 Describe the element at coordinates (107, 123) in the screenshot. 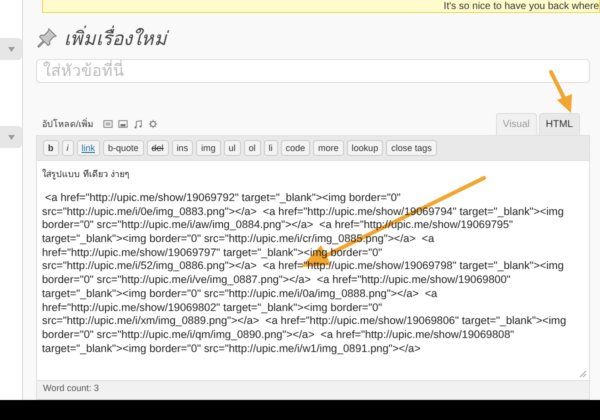

I see `image-icon` at that location.